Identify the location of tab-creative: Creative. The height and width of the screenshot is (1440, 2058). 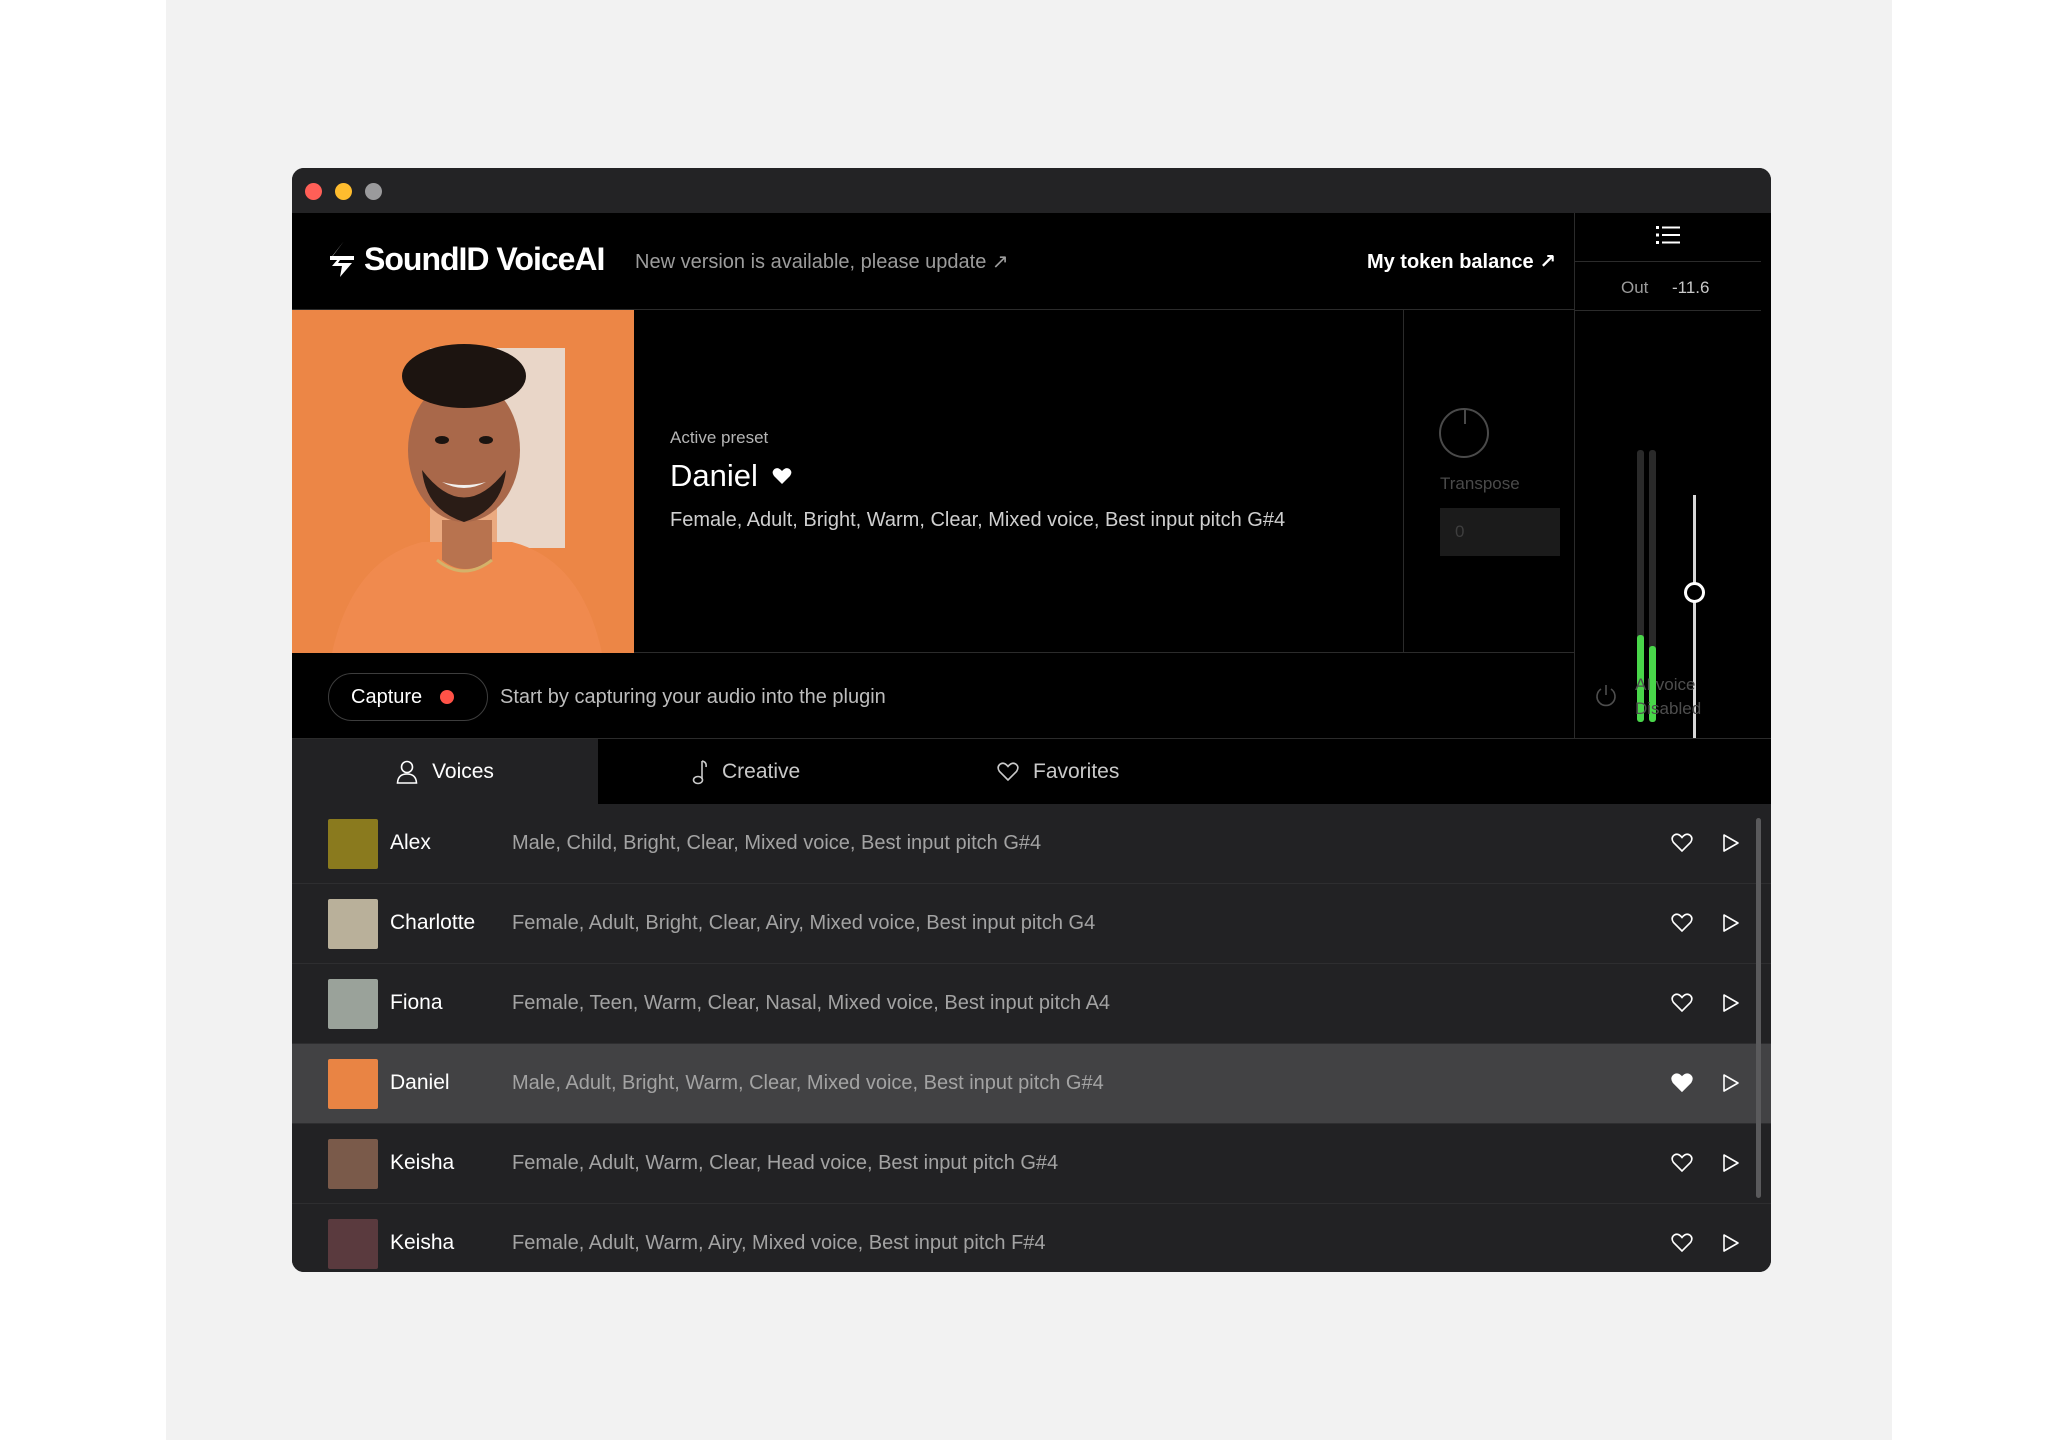
(746, 771).